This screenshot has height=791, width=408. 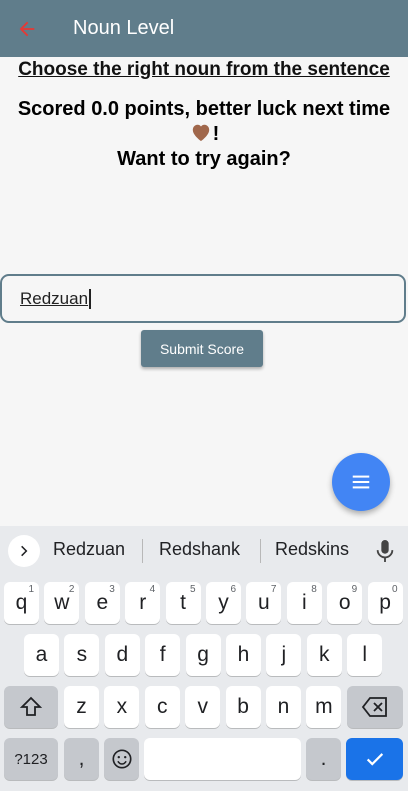 I want to click on emoji-key, so click(x=121, y=759).